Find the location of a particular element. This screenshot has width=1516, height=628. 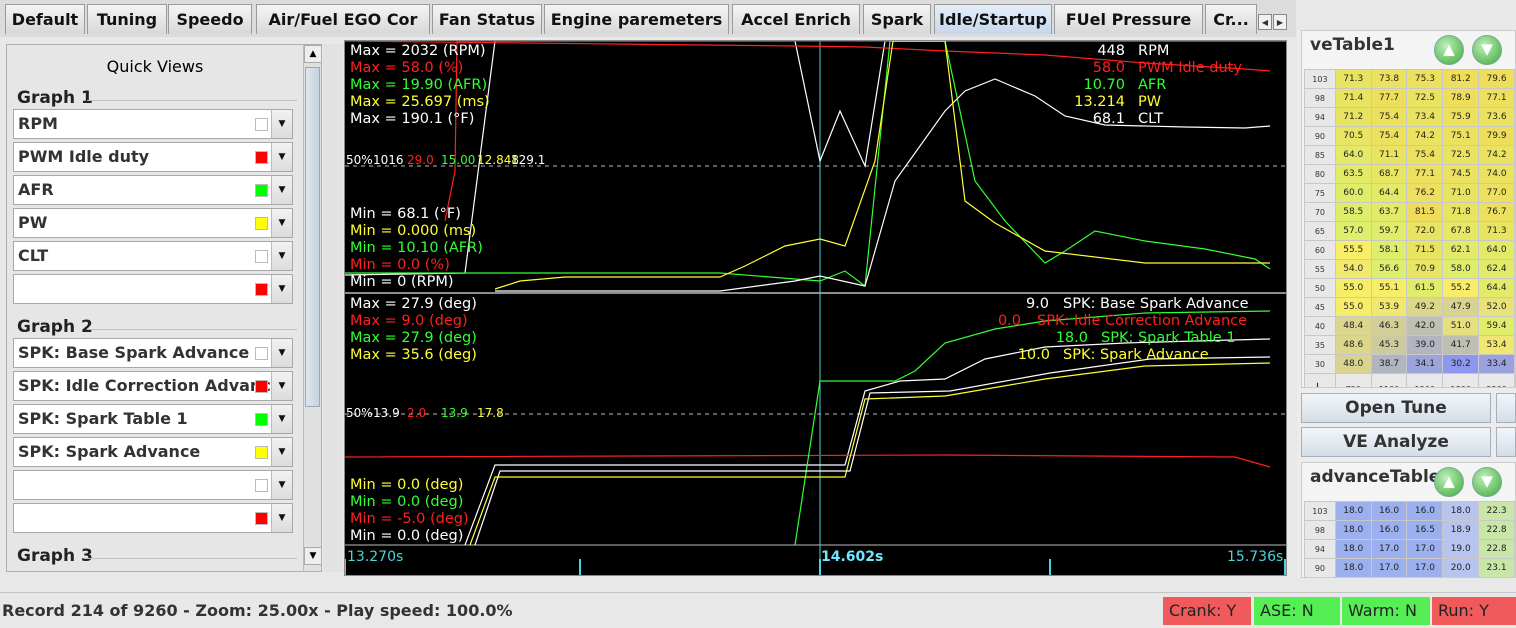

channel-dropdown: SPK: Spark Table 1 ▼ is located at coordinates (153, 419).